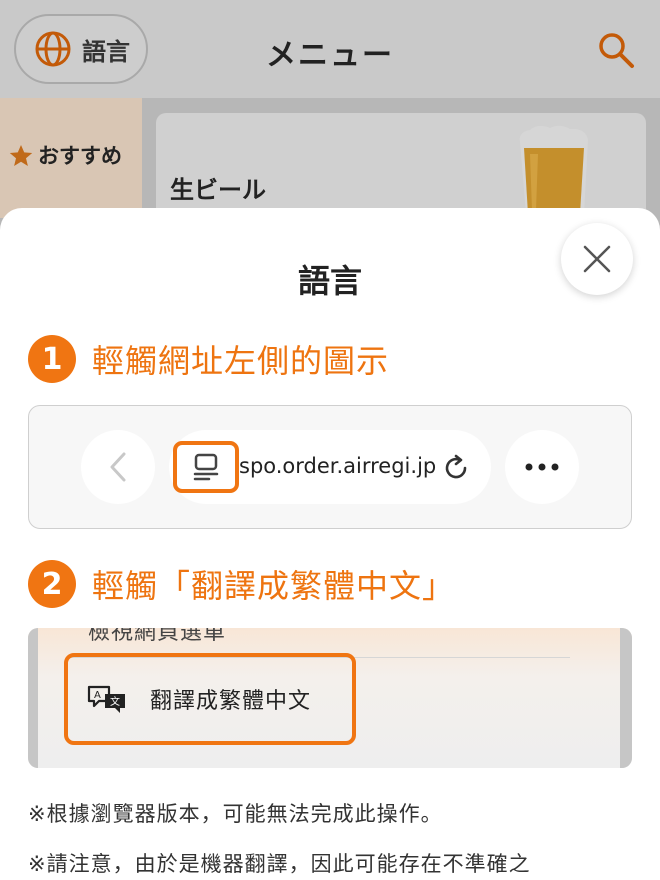 The width and height of the screenshot is (660, 880). I want to click on page-menu-icon-highlight, so click(206, 467).